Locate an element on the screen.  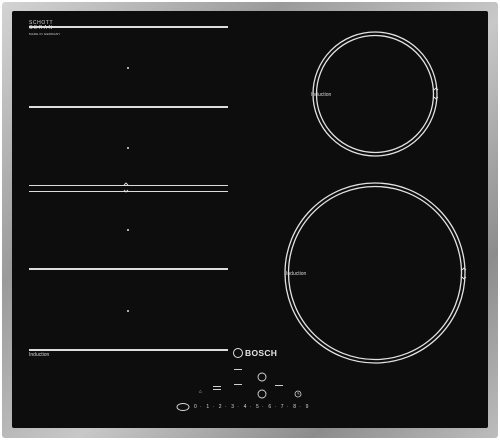
top-right-zone-label: Induction is located at coordinates (321, 95).